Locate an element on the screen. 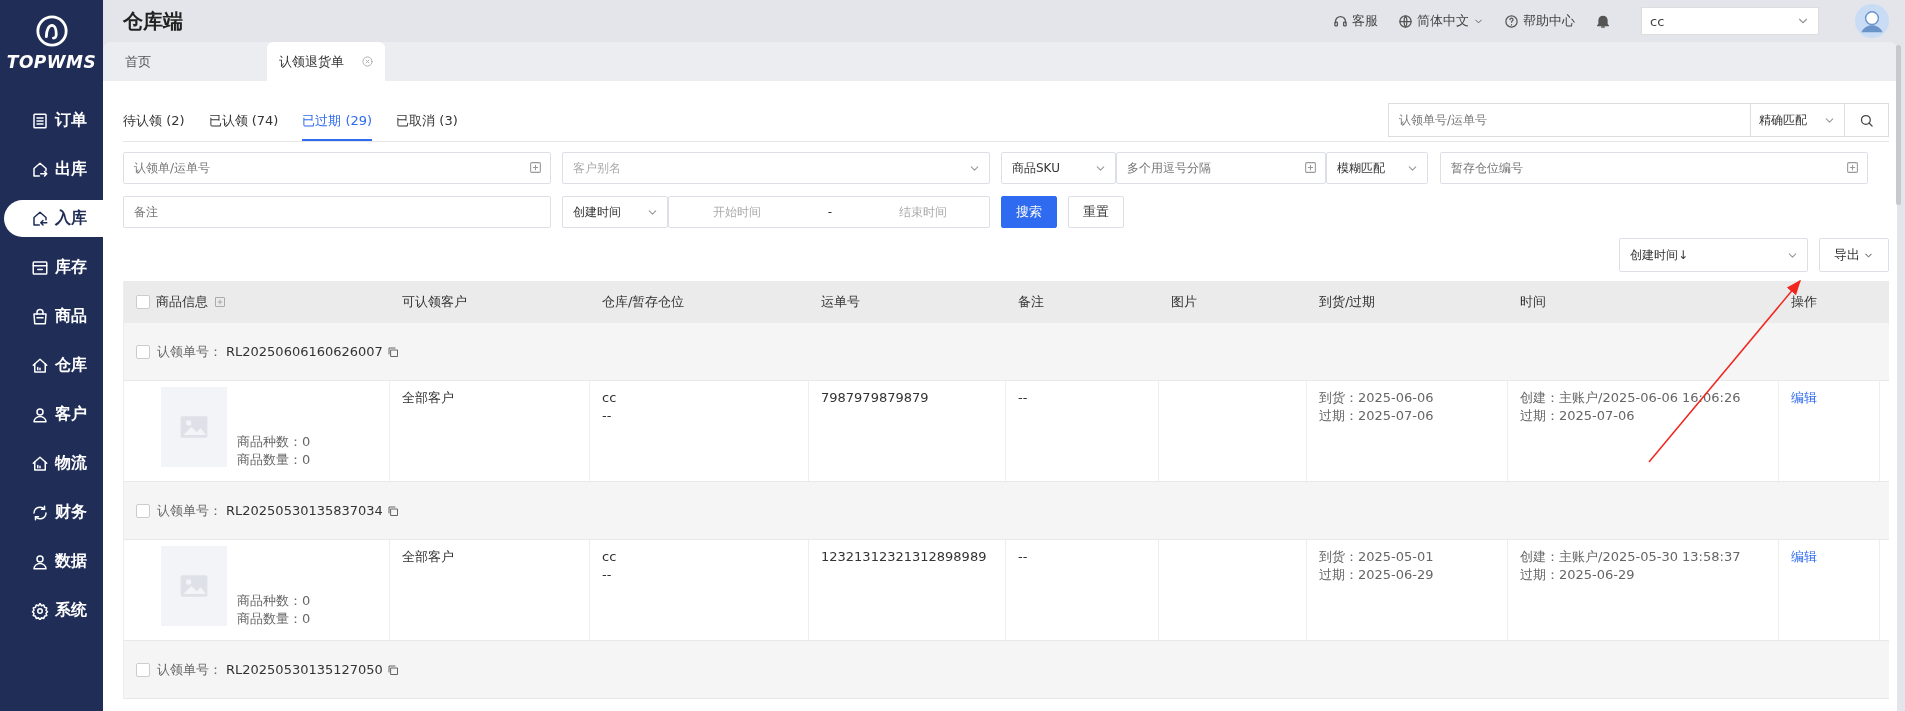  bag-icon is located at coordinates (40, 316).